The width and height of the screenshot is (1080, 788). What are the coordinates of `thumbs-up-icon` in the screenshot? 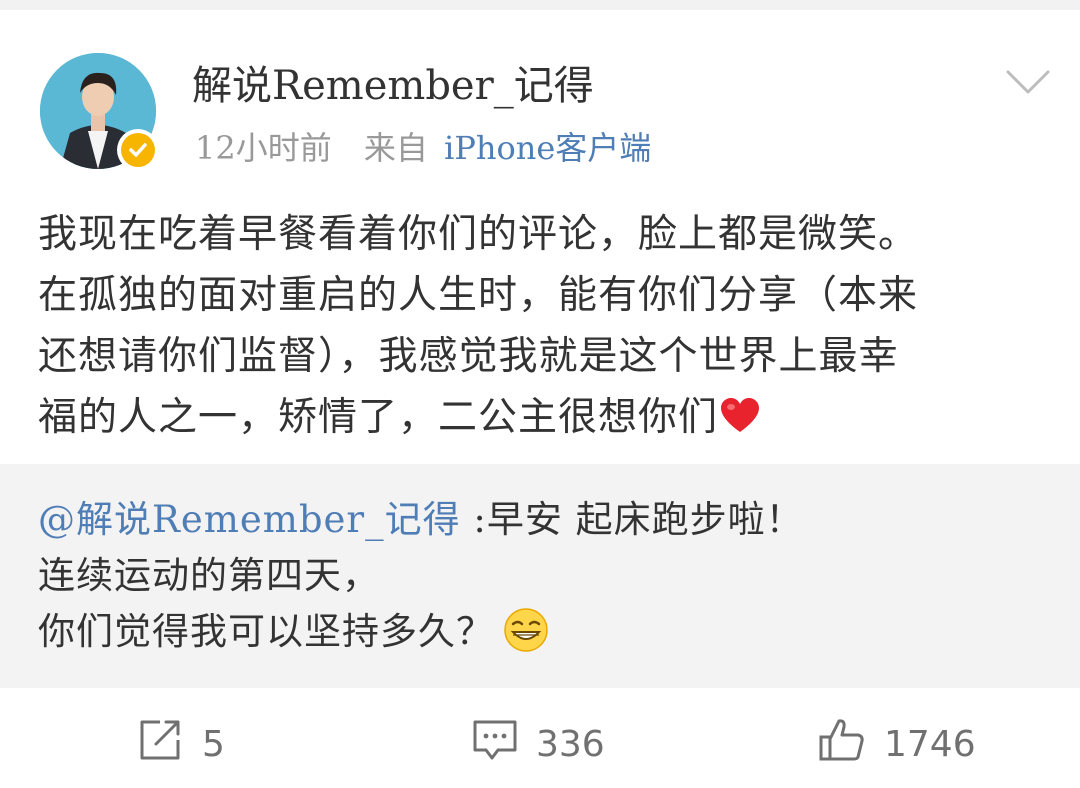 It's located at (842, 744).